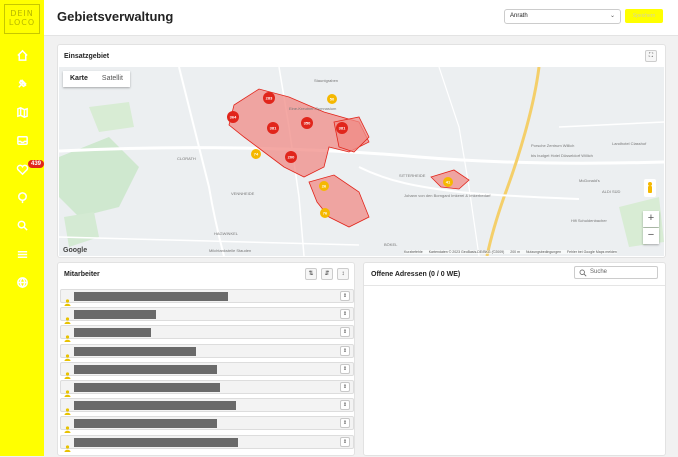 The height and width of the screenshot is (457, 678). What do you see at coordinates (311, 274) in the screenshot?
I see `sort-asc-icon: ⇅` at bounding box center [311, 274].